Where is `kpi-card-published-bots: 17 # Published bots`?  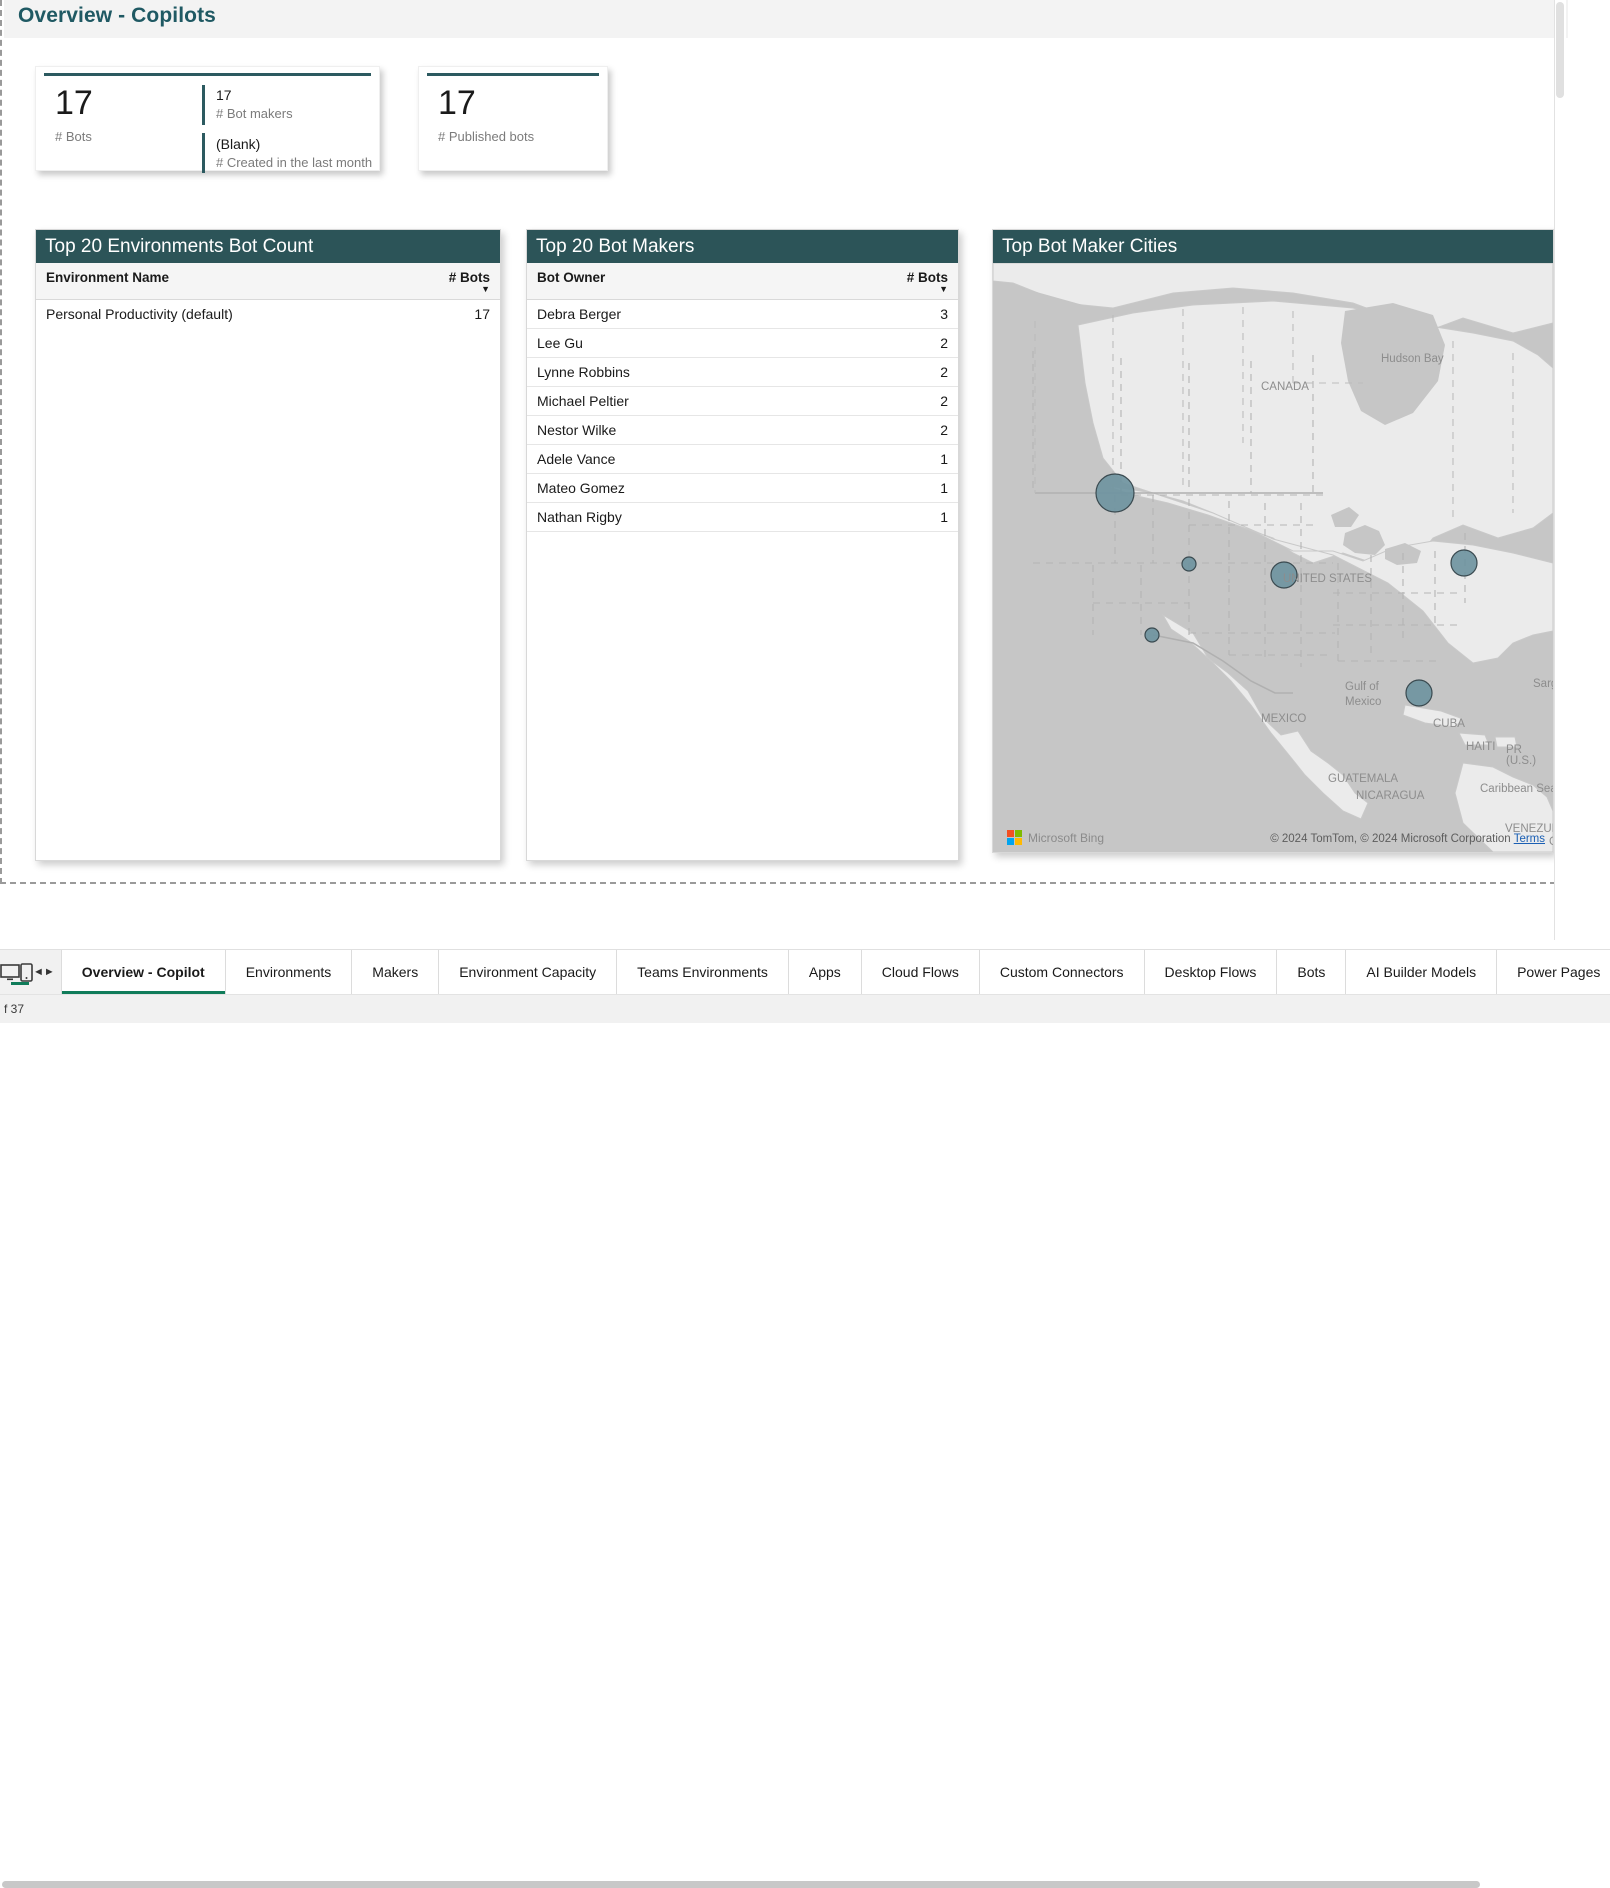
kpi-card-published-bots: 17 # Published bots is located at coordinates (513, 118).